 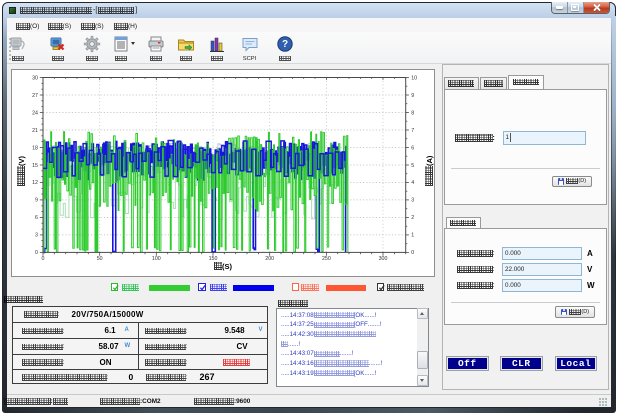 What do you see at coordinates (383, 259) in the screenshot?
I see `svg-text: 300` at bounding box center [383, 259].